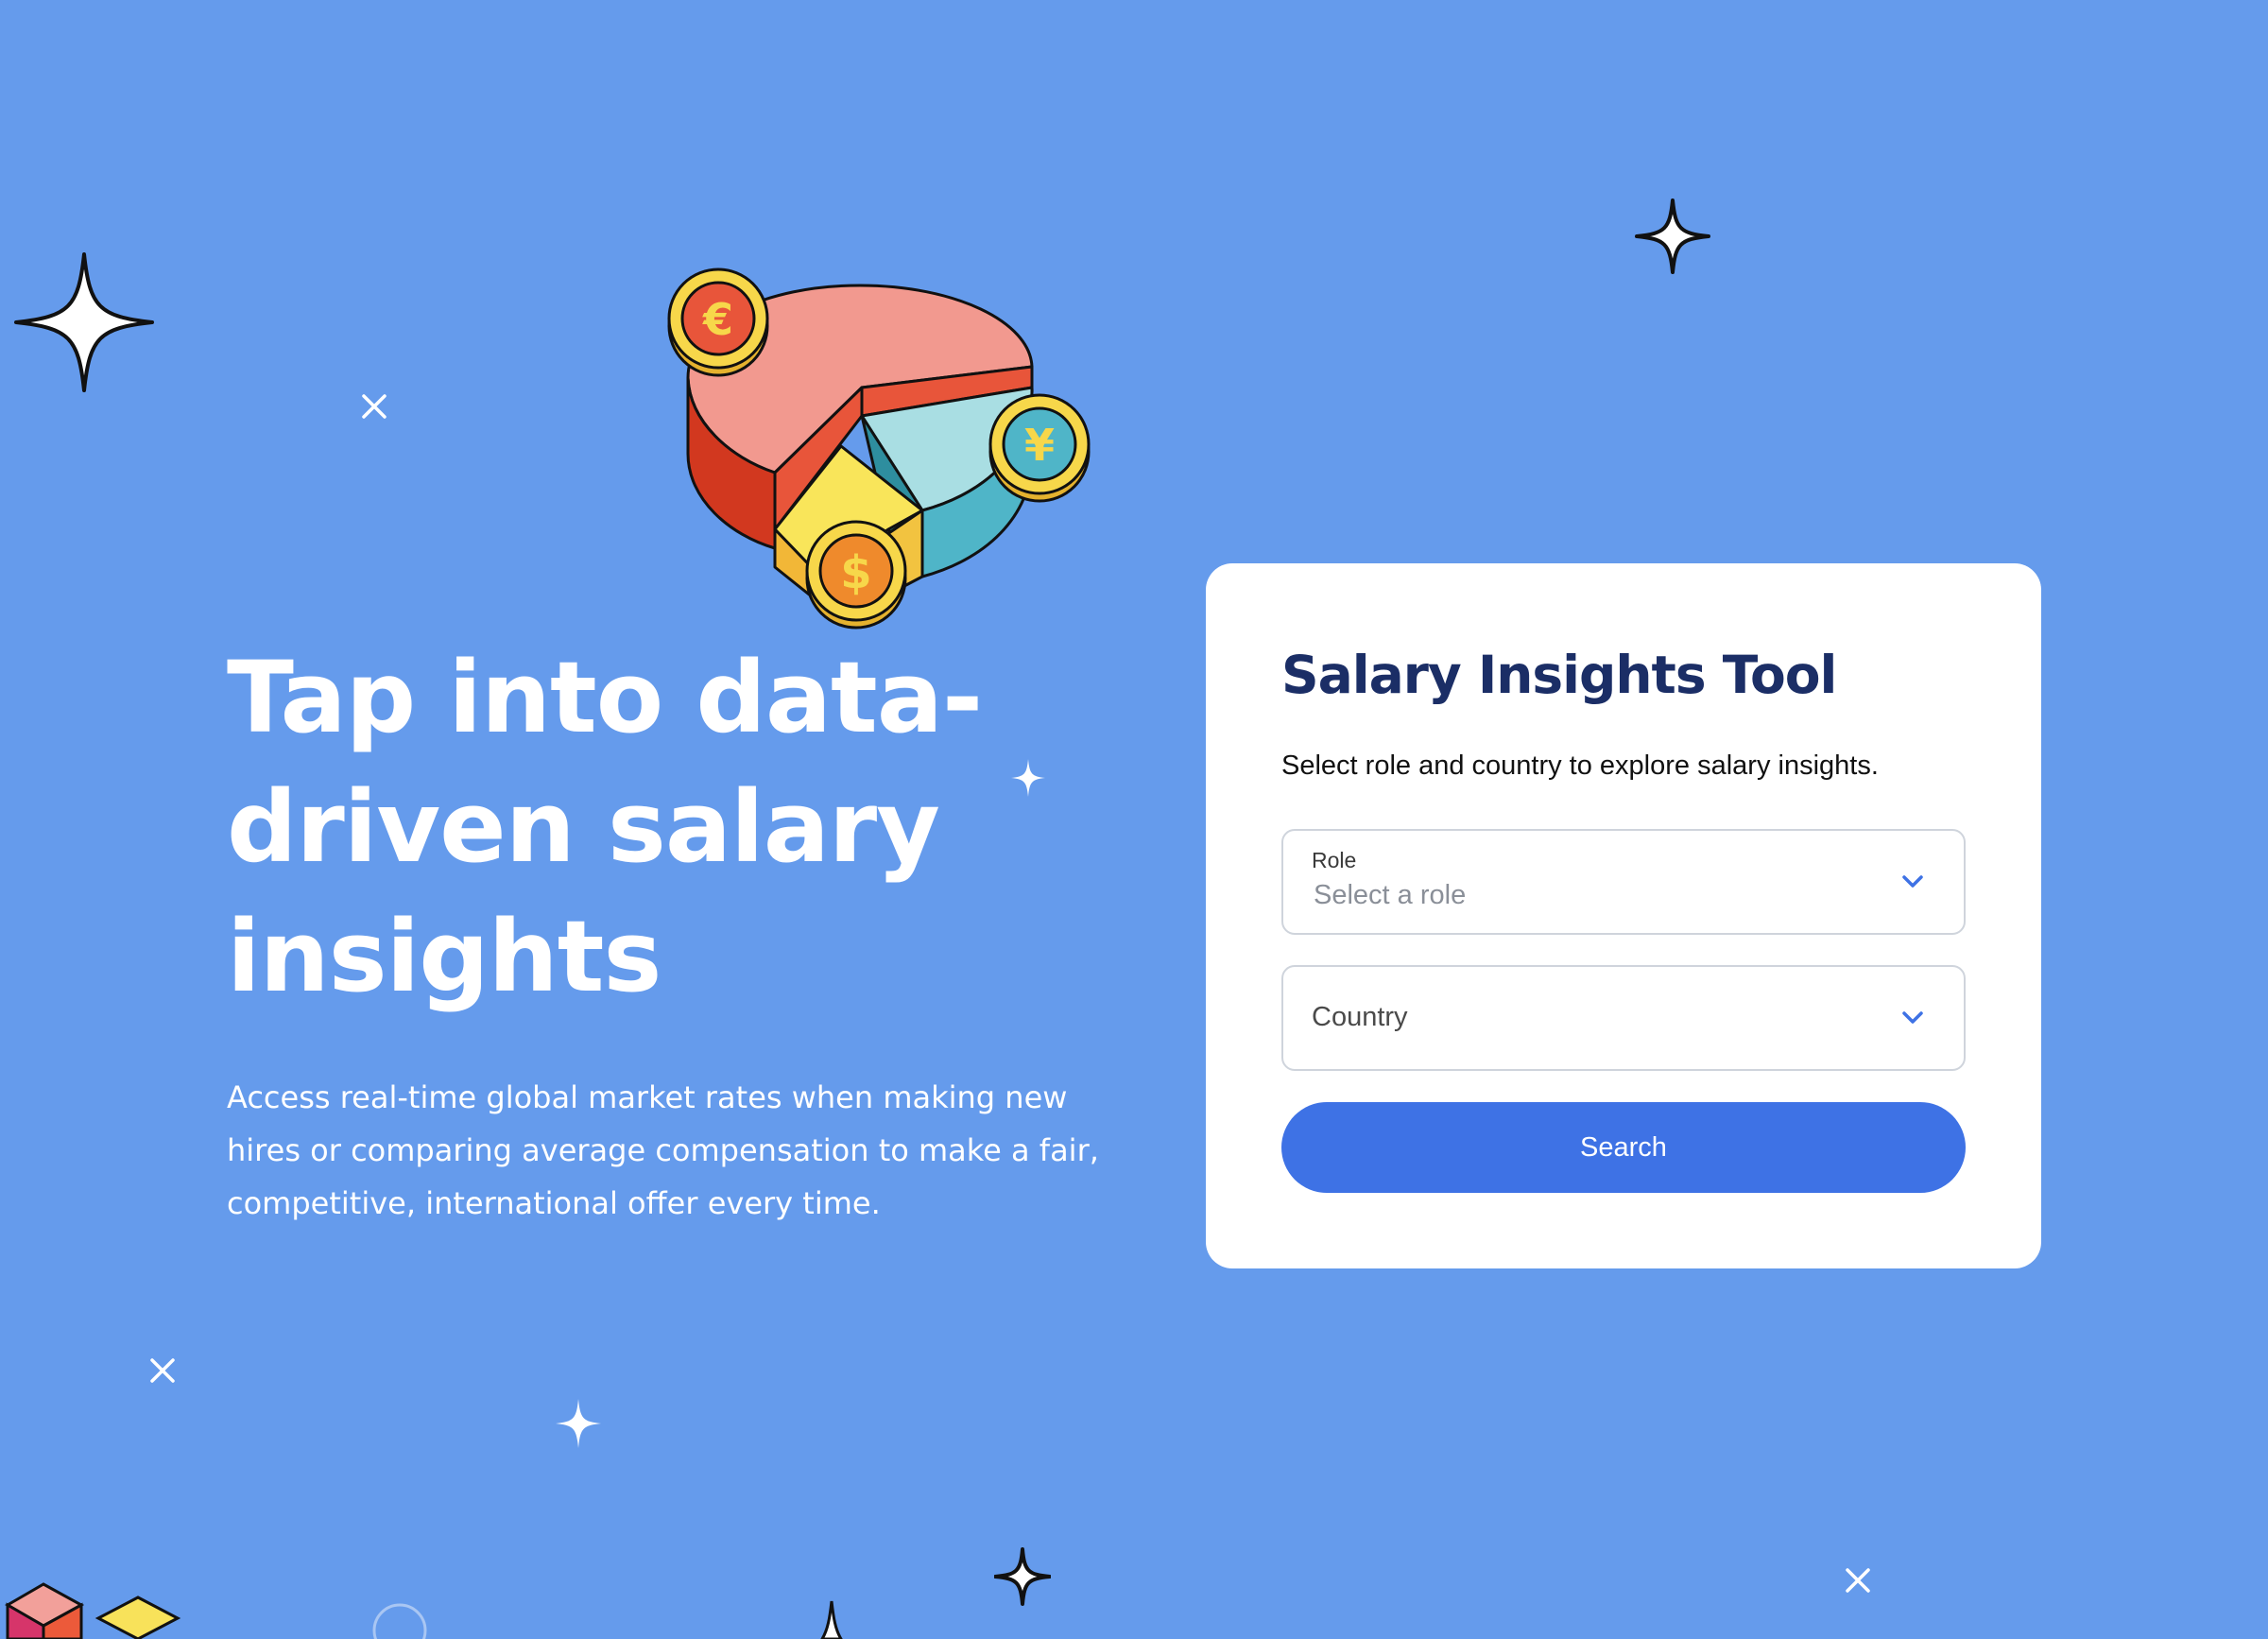 The width and height of the screenshot is (2268, 1639). Describe the element at coordinates (831, 1620) in the screenshot. I see `spike-decoration` at that location.